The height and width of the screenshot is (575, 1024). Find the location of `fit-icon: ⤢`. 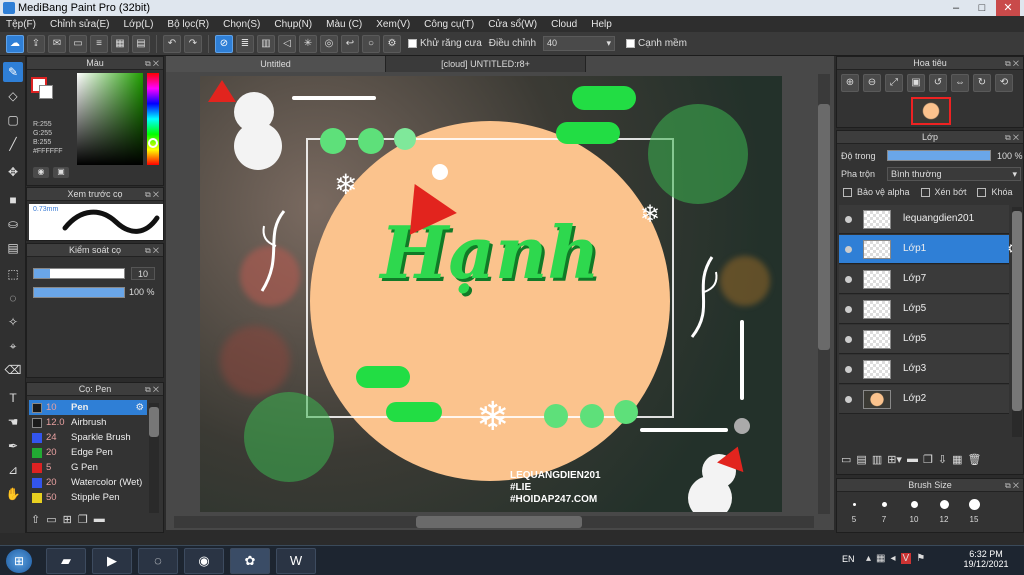

fit-icon: ⤢ is located at coordinates (894, 83).